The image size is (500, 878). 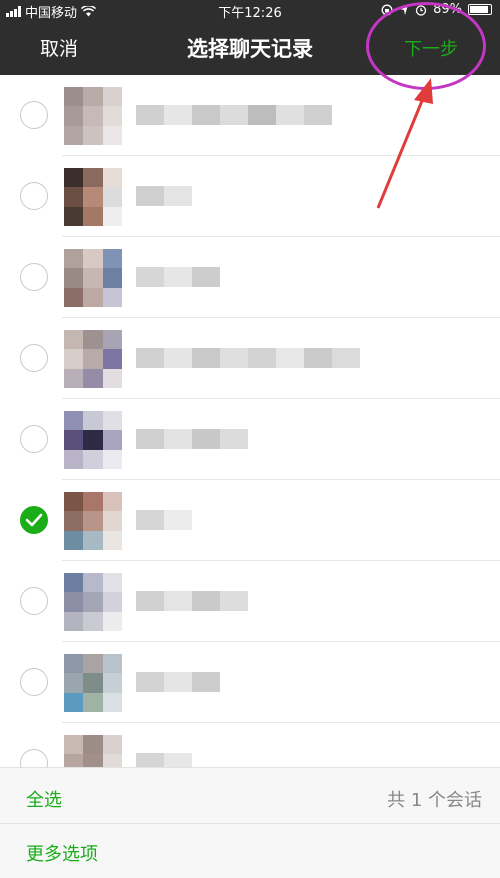 What do you see at coordinates (404, 9) in the screenshot?
I see `location-icon` at bounding box center [404, 9].